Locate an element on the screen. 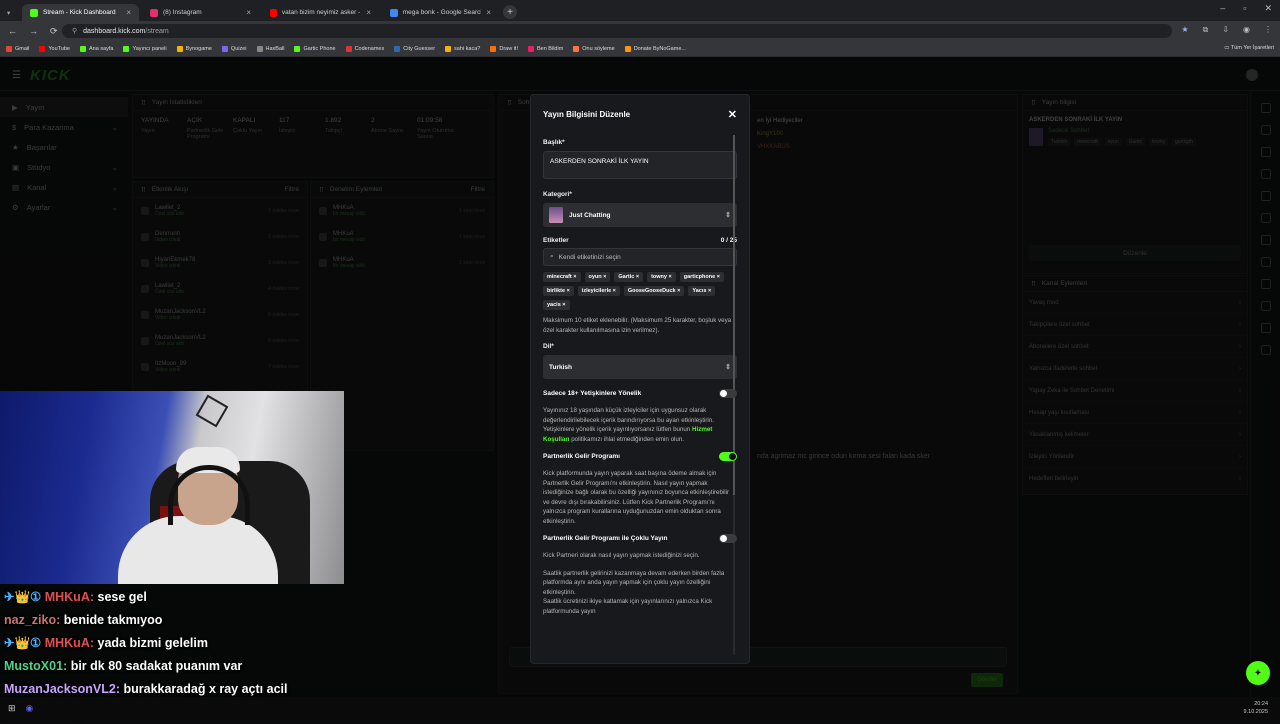  extensions-icon: ⧉ is located at coordinates (1206, 30).